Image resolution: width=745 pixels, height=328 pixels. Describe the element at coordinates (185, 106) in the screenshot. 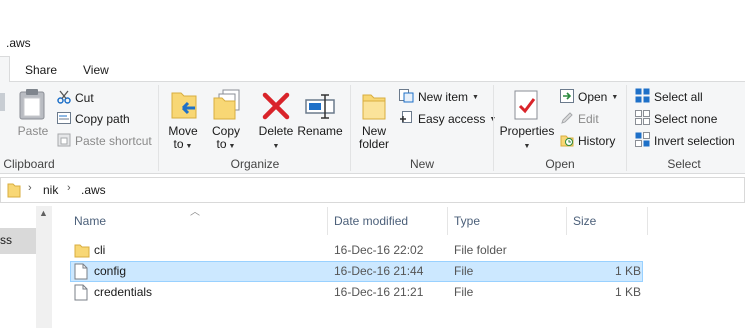

I see `move-to-icon` at that location.